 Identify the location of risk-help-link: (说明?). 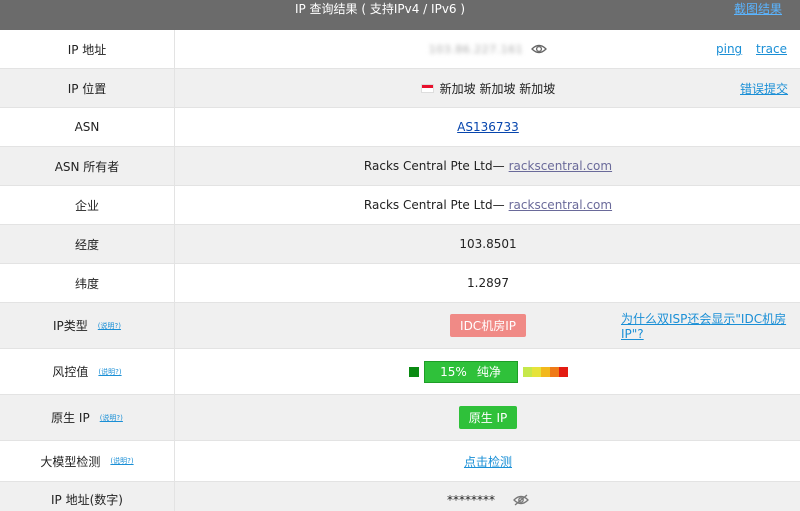
(109, 372).